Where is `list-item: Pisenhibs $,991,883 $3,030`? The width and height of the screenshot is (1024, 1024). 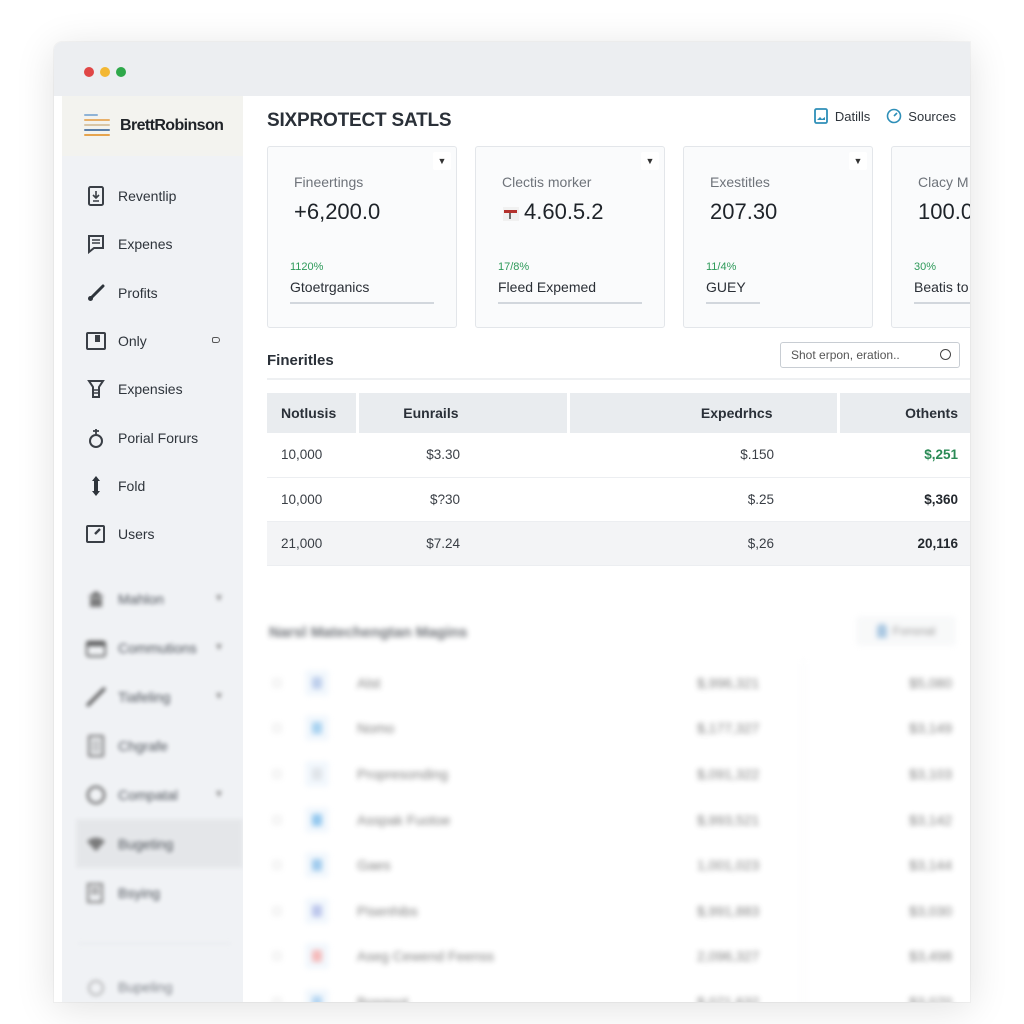 list-item: Pisenhibs $,991,883 $3,030 is located at coordinates (618, 911).